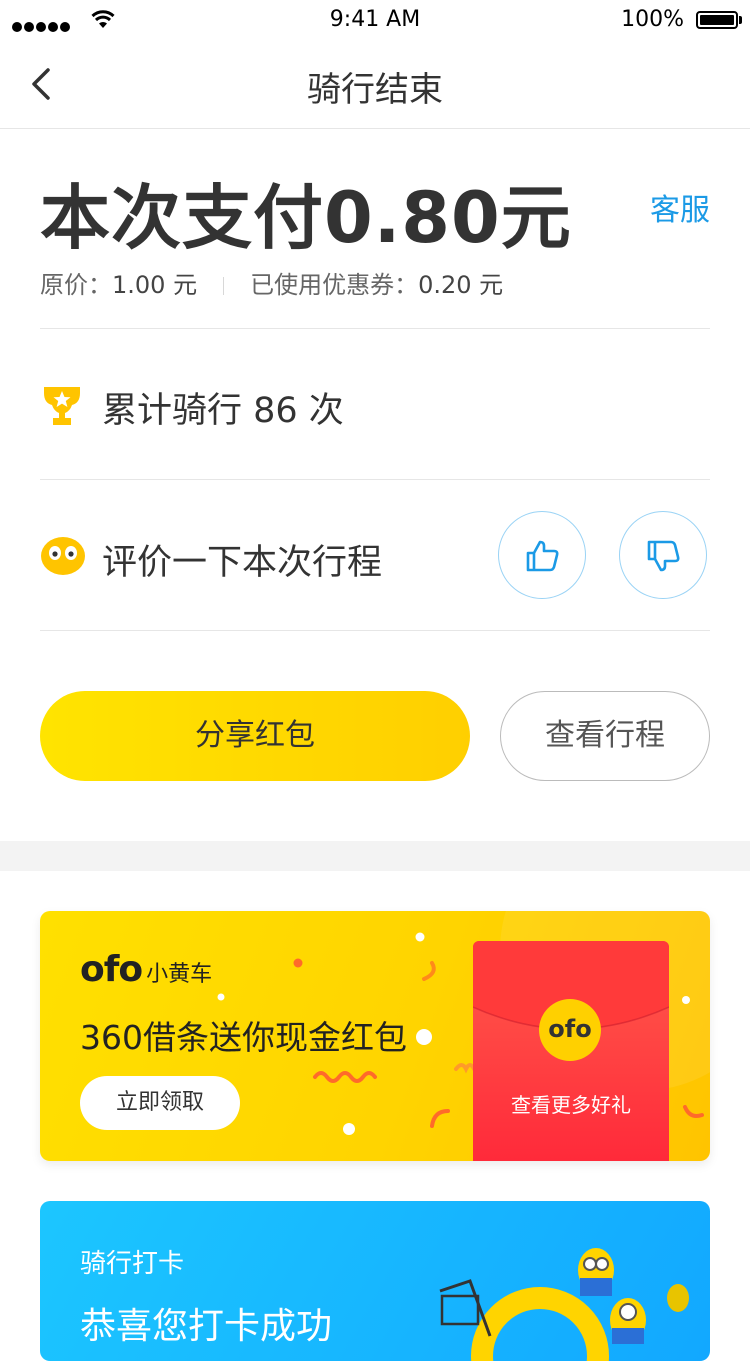 The width and height of the screenshot is (750, 1361). Describe the element at coordinates (306, 218) in the screenshot. I see `payment-amount-title: 本次支付0.80元` at that location.